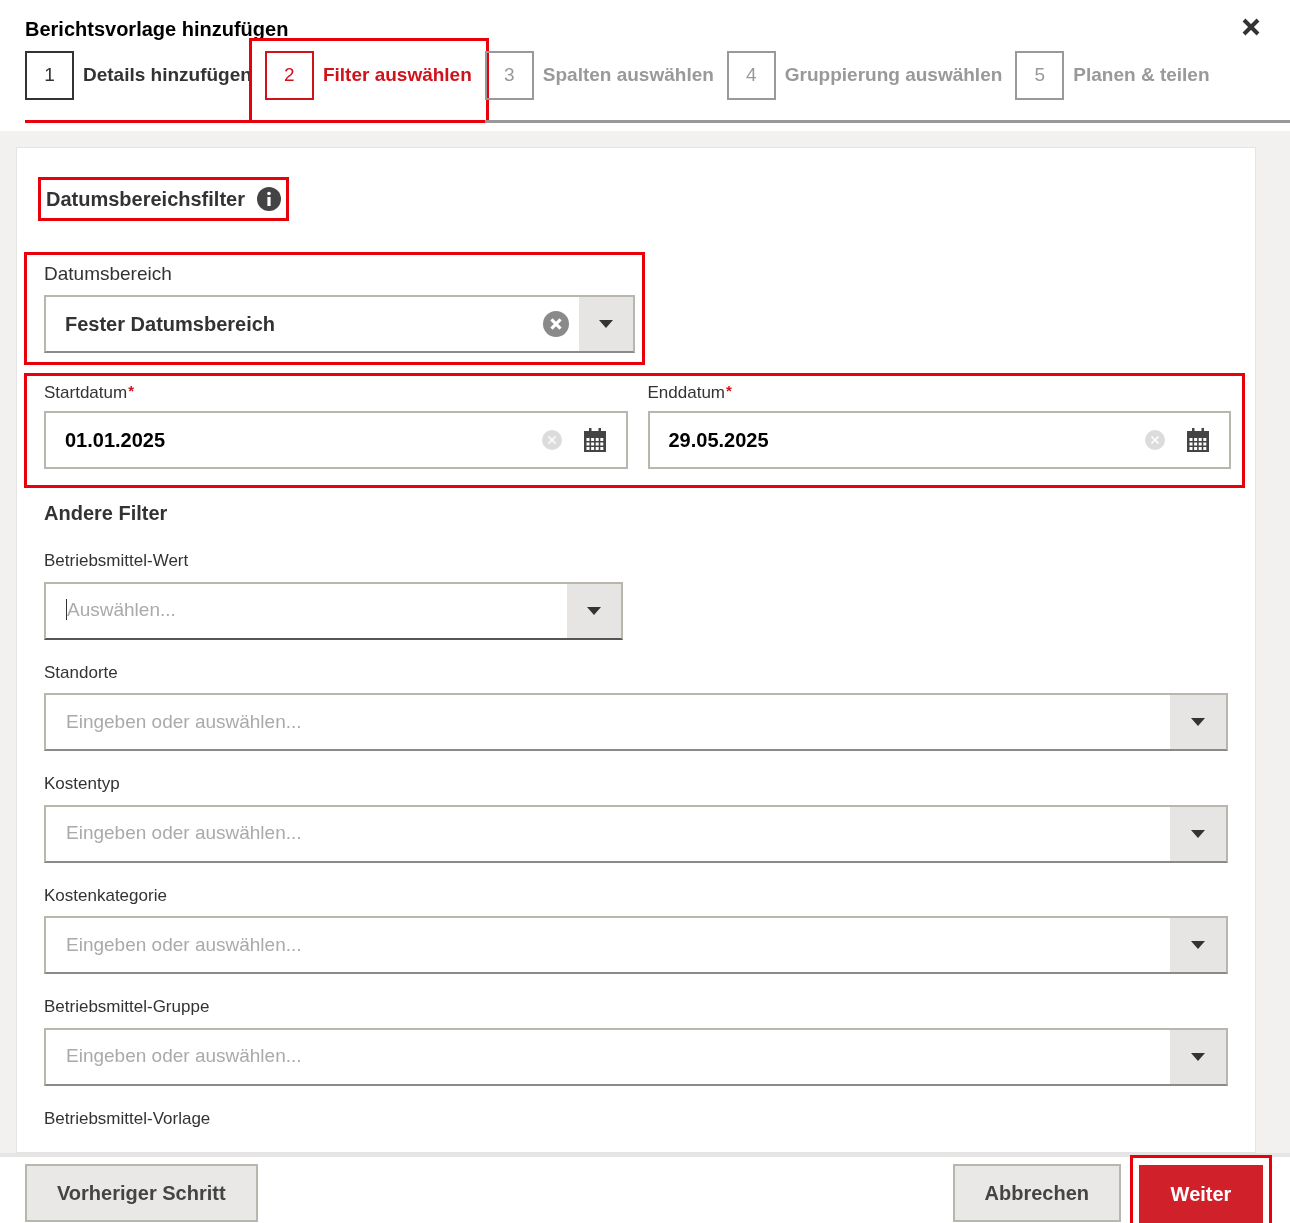 The height and width of the screenshot is (1223, 1290). I want to click on field-label: Enddatum, so click(686, 392).